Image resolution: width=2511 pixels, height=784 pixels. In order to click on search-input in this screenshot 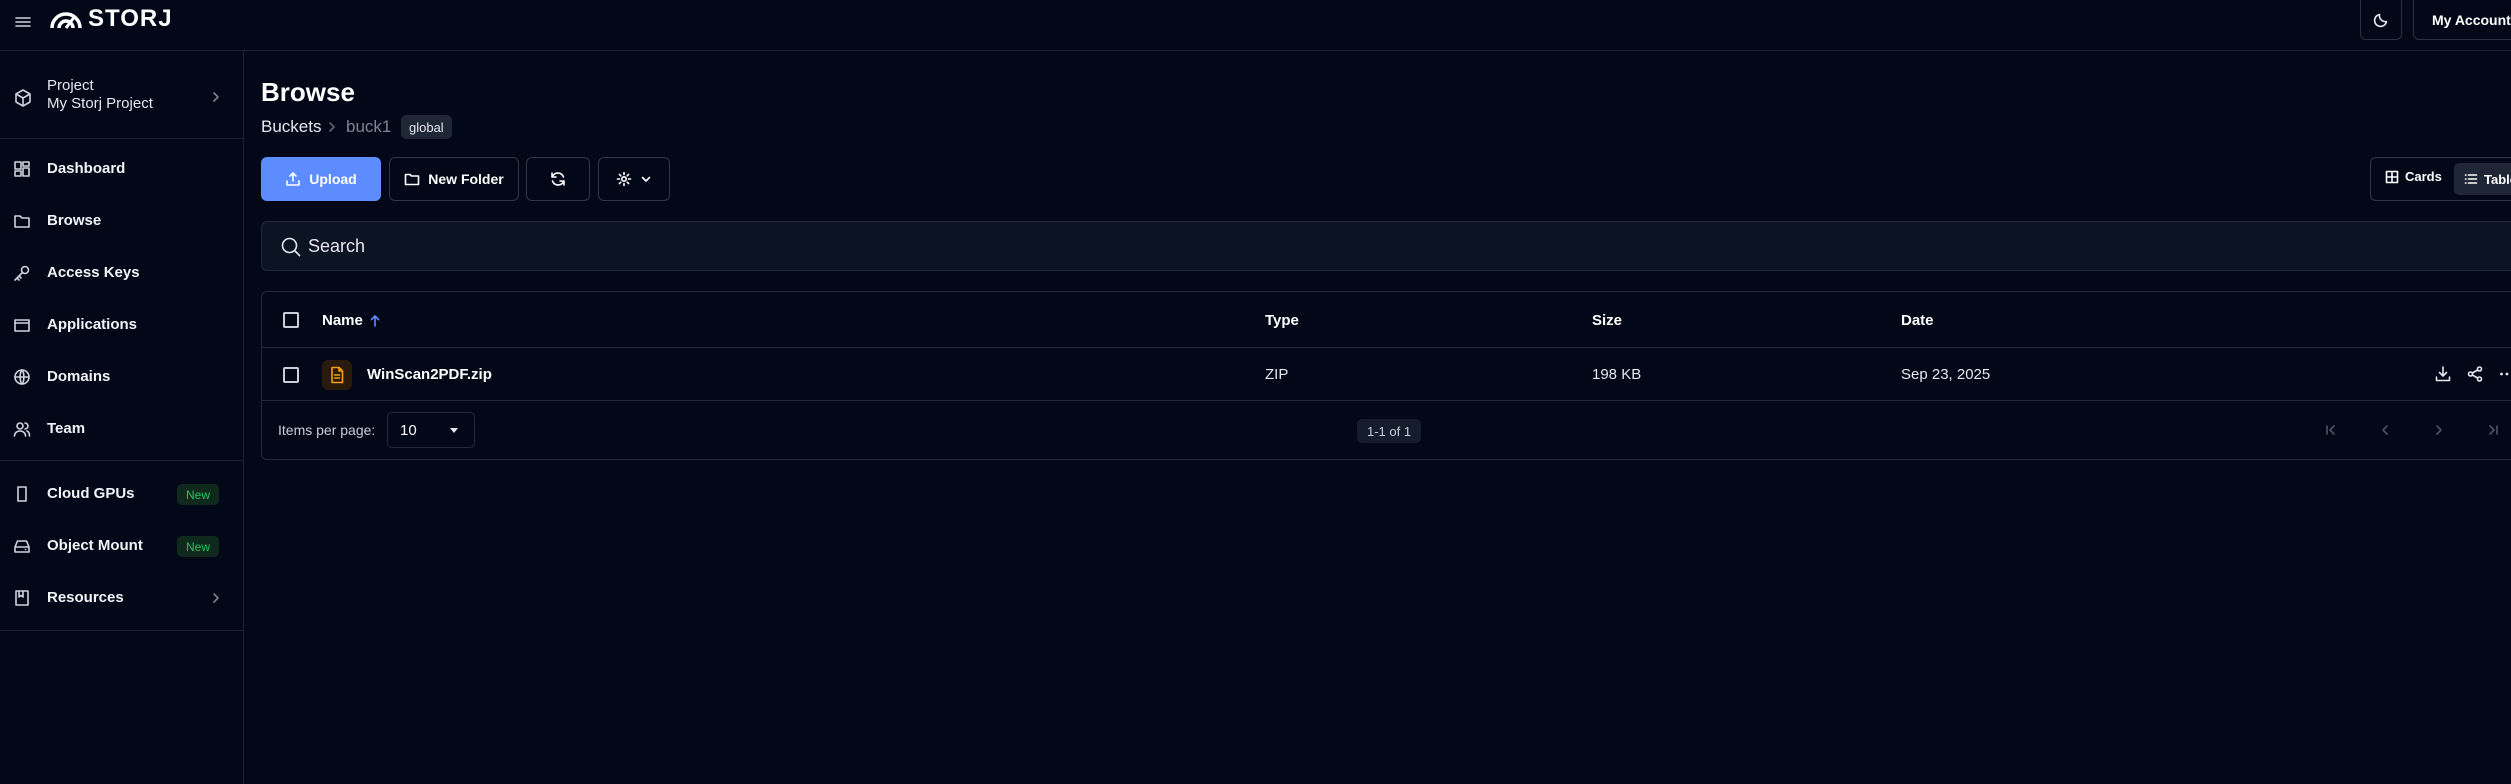, I will do `click(708, 246)`.